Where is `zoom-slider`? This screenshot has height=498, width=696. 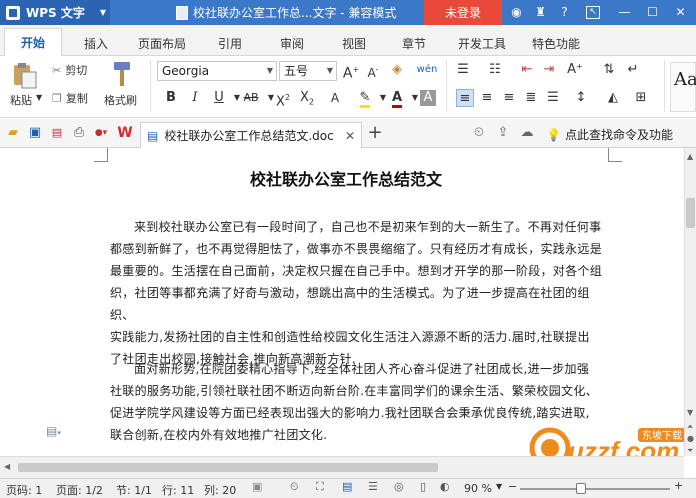 zoom-slider is located at coordinates (595, 489).